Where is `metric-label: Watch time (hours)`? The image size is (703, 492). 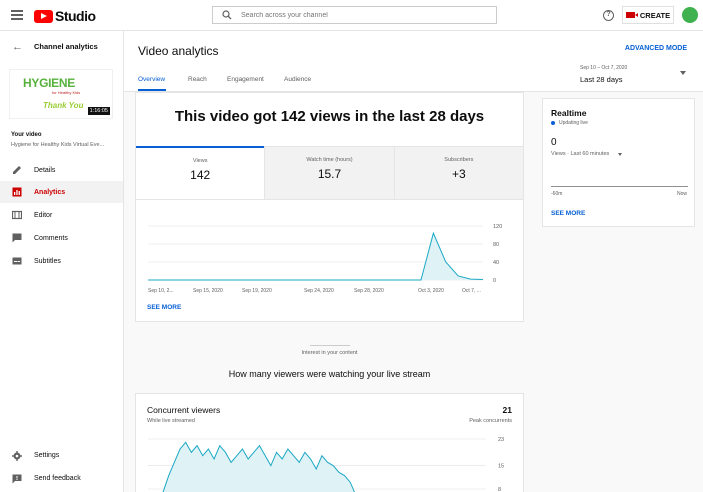 metric-label: Watch time (hours) is located at coordinates (329, 160).